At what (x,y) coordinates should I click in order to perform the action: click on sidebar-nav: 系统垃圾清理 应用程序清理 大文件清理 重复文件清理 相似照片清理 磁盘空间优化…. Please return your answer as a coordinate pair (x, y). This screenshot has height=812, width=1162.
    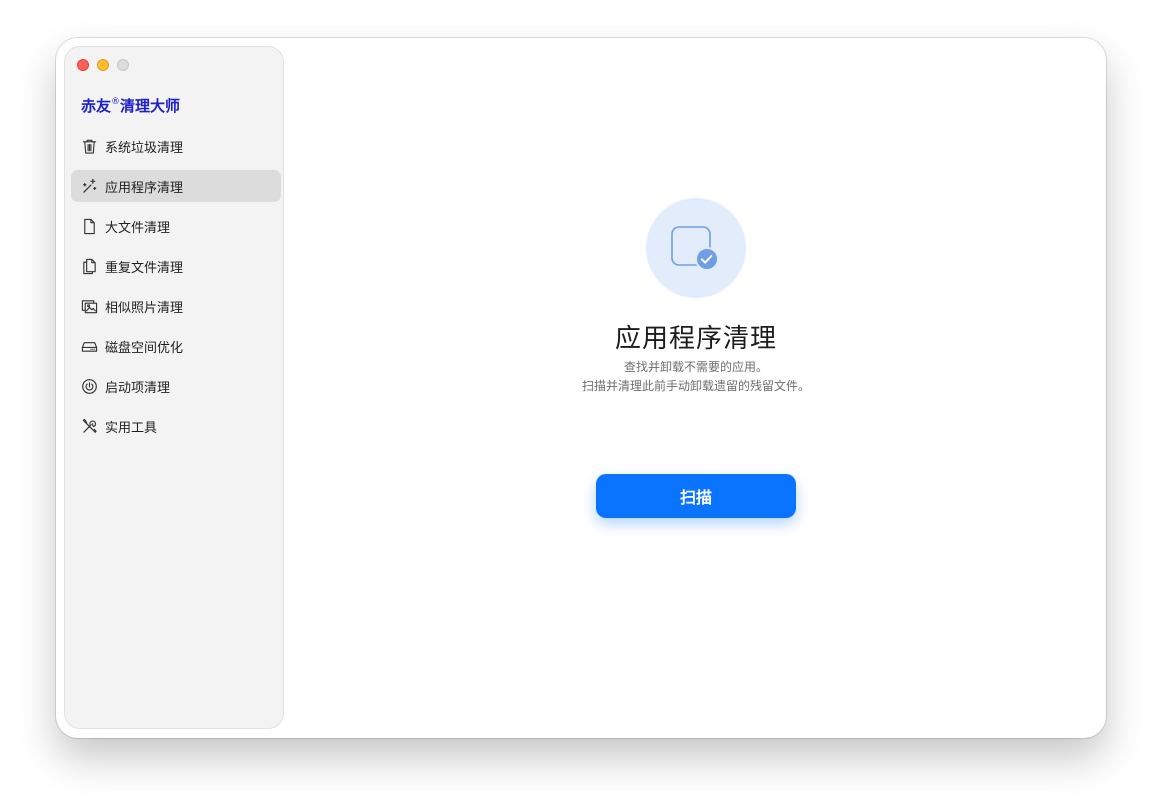
    Looking at the image, I should click on (176, 290).